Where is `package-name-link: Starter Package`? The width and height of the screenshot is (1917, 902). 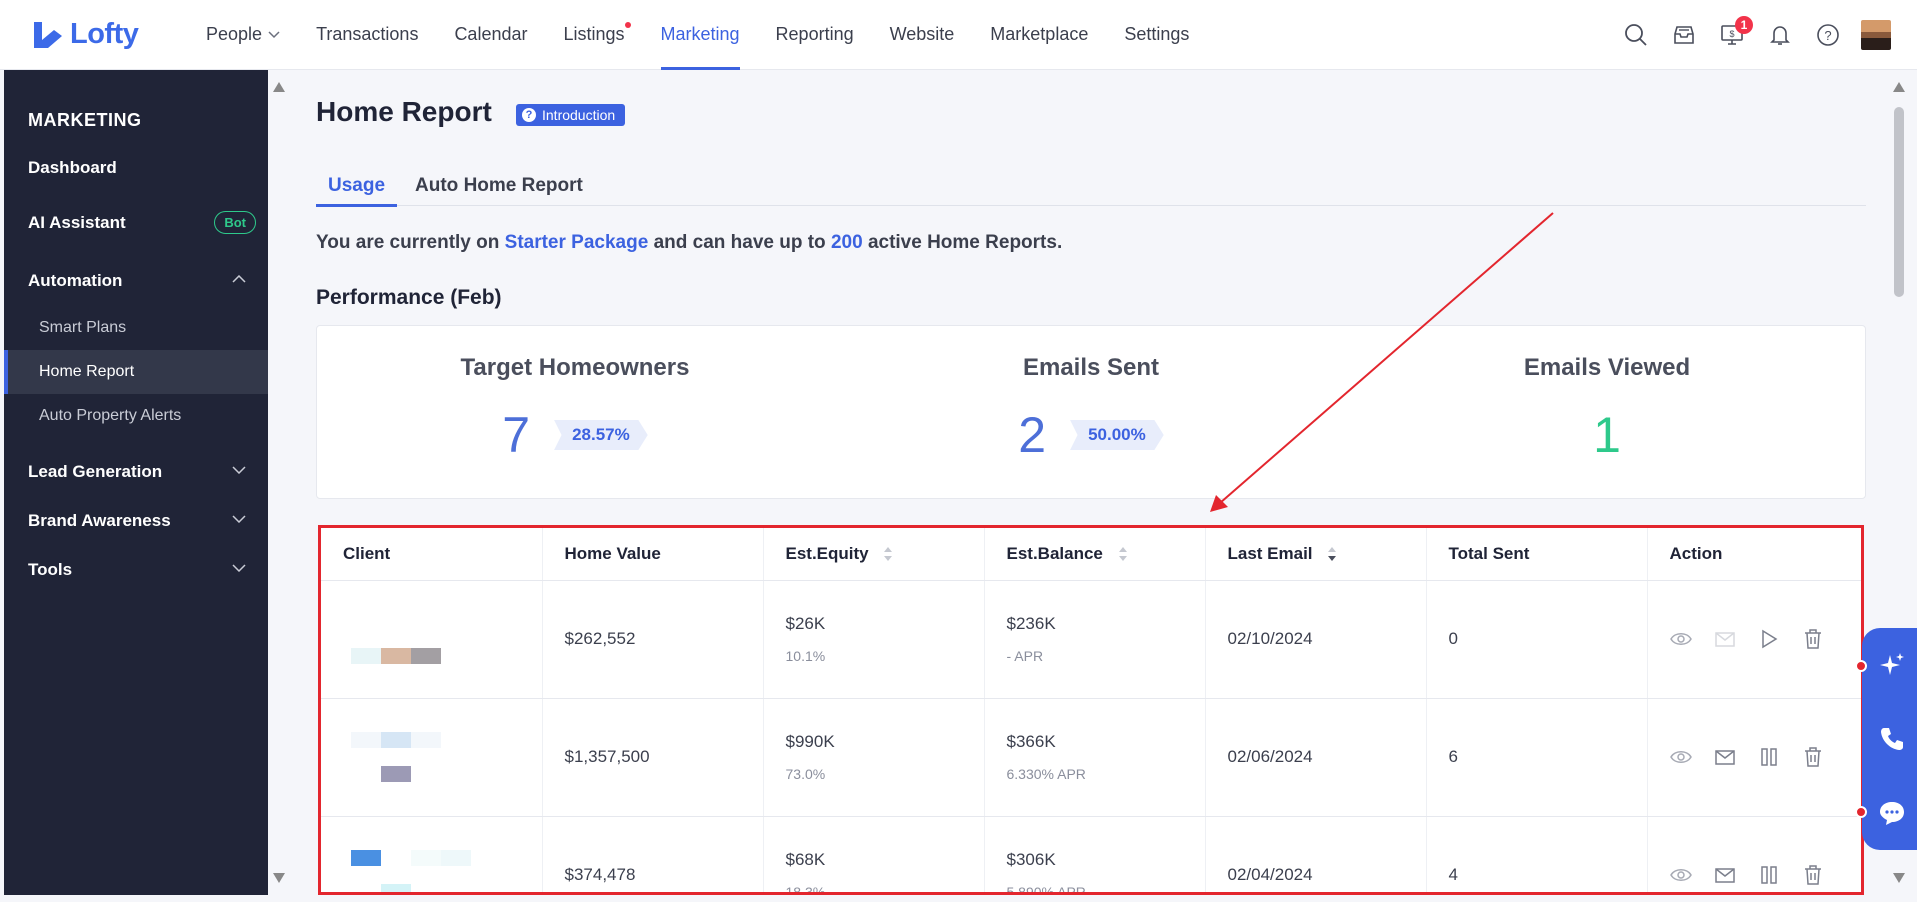
package-name-link: Starter Package is located at coordinates (577, 242).